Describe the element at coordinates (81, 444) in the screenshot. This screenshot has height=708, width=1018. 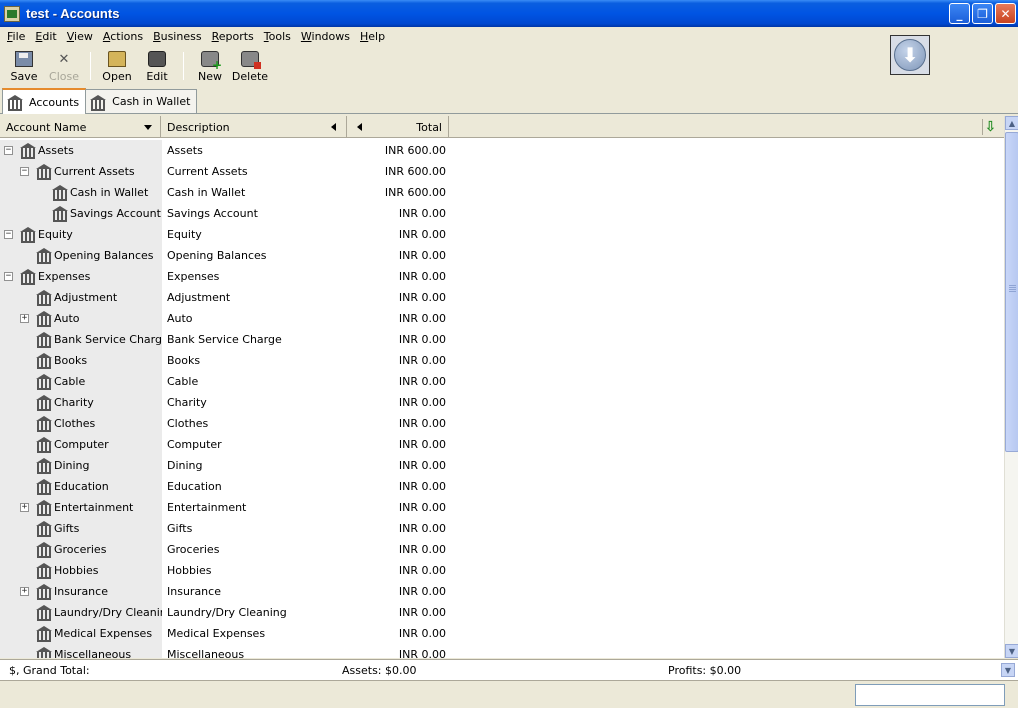
I see `account-name-cell: Computer` at that location.